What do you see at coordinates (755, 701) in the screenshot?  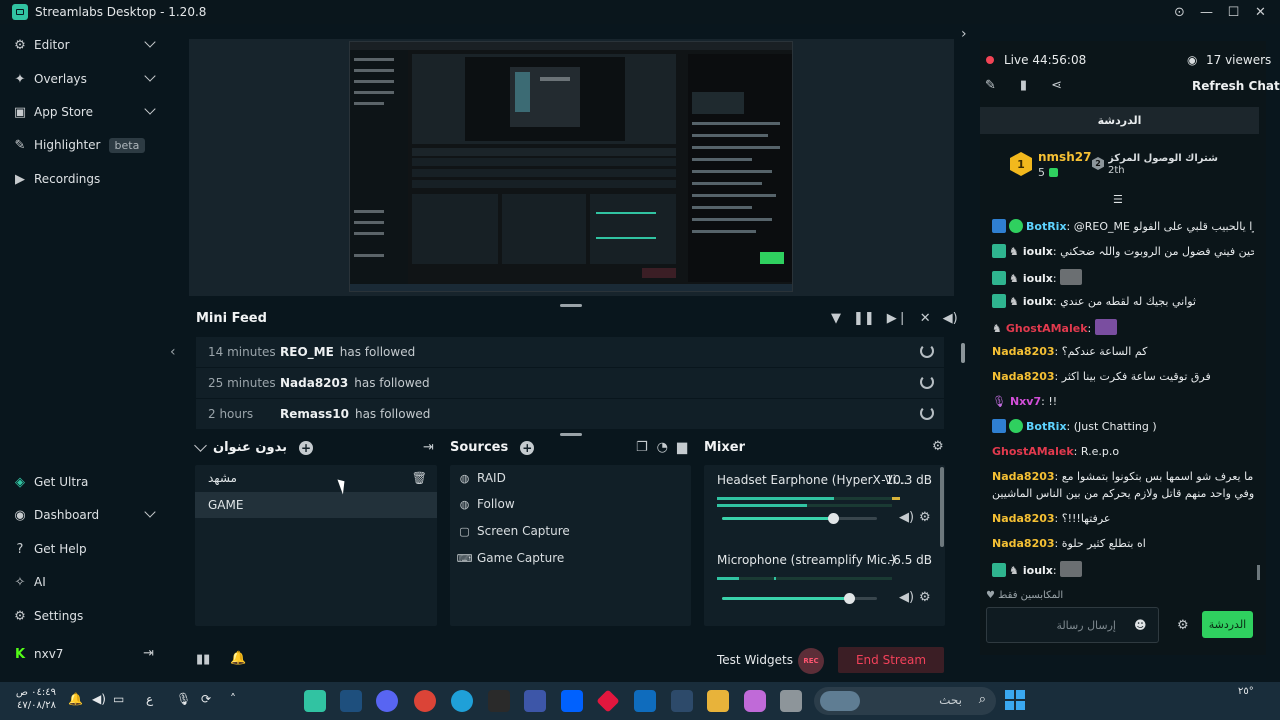 I see `copilot-taskbar-icon` at bounding box center [755, 701].